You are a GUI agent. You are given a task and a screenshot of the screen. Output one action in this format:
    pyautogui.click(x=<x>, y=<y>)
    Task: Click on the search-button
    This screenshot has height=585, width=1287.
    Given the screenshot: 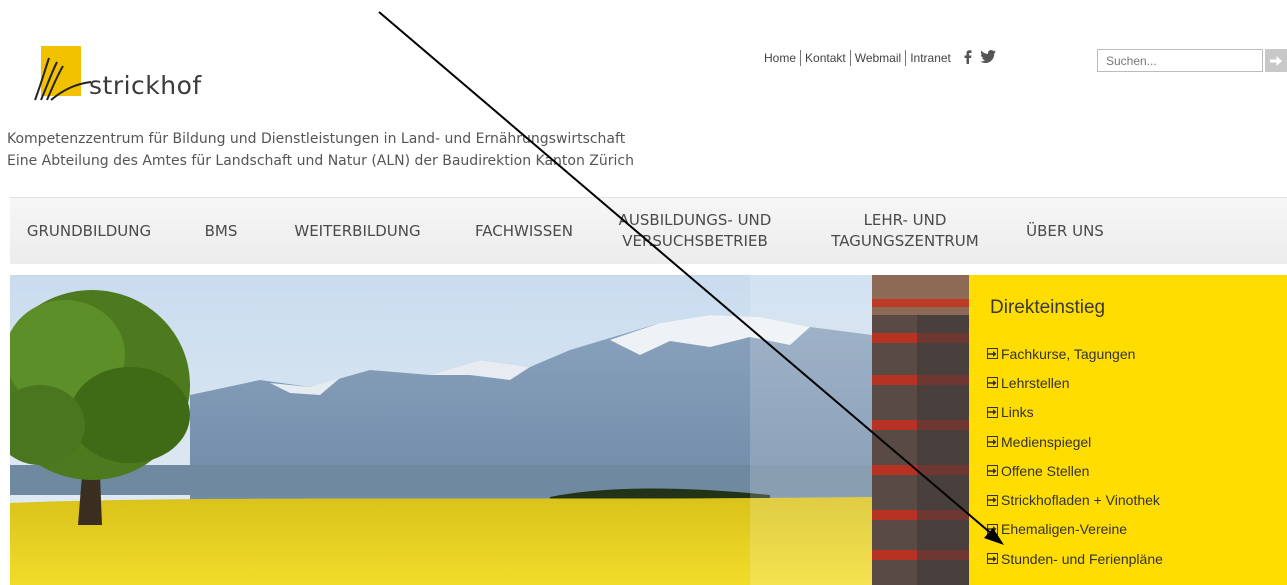 What is the action you would take?
    pyautogui.click(x=1276, y=60)
    